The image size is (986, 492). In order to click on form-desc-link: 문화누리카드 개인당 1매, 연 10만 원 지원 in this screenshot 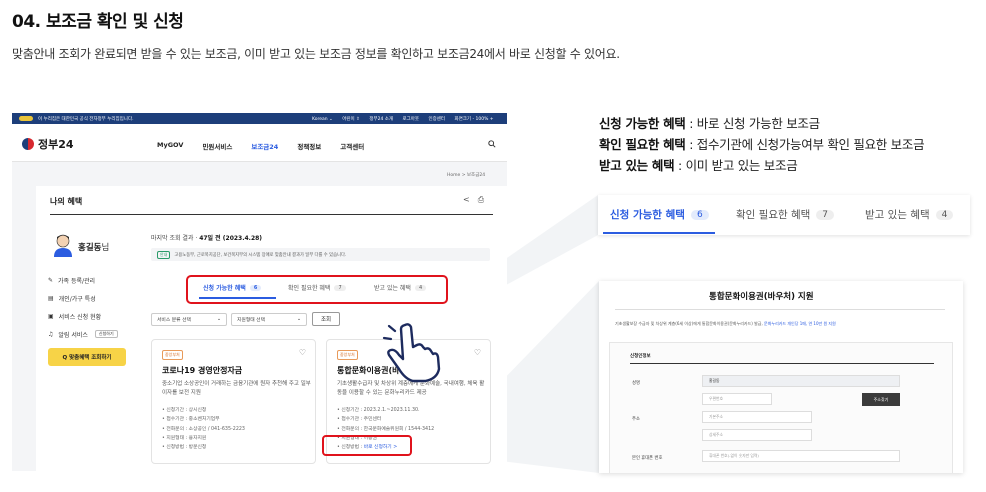, I will do `click(800, 323)`.